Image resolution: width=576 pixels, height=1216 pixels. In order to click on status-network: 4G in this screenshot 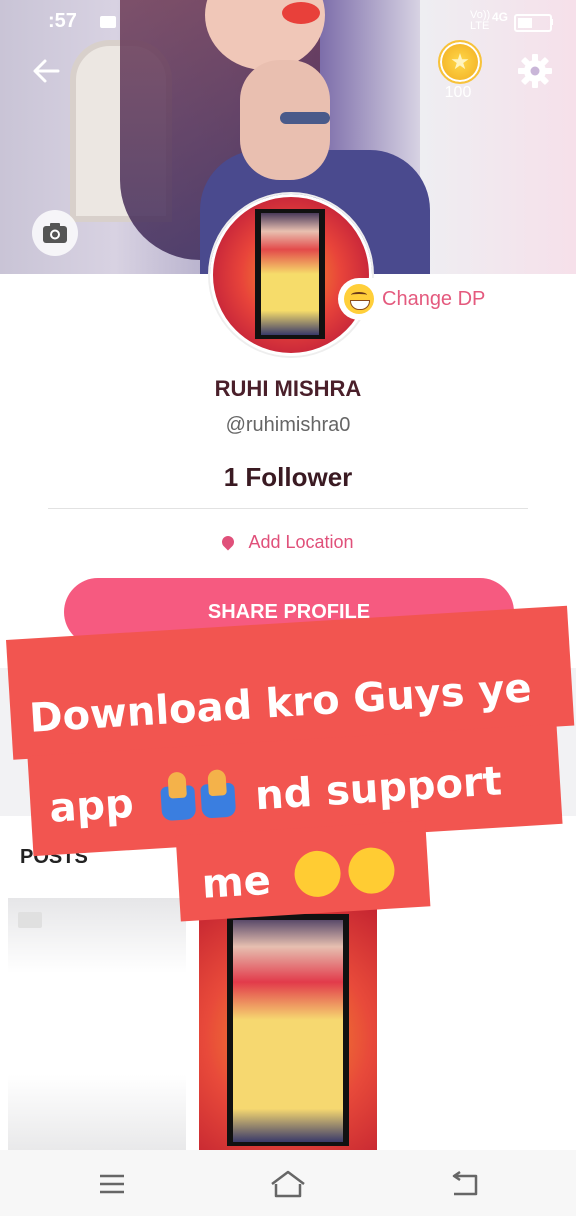, I will do `click(500, 17)`.